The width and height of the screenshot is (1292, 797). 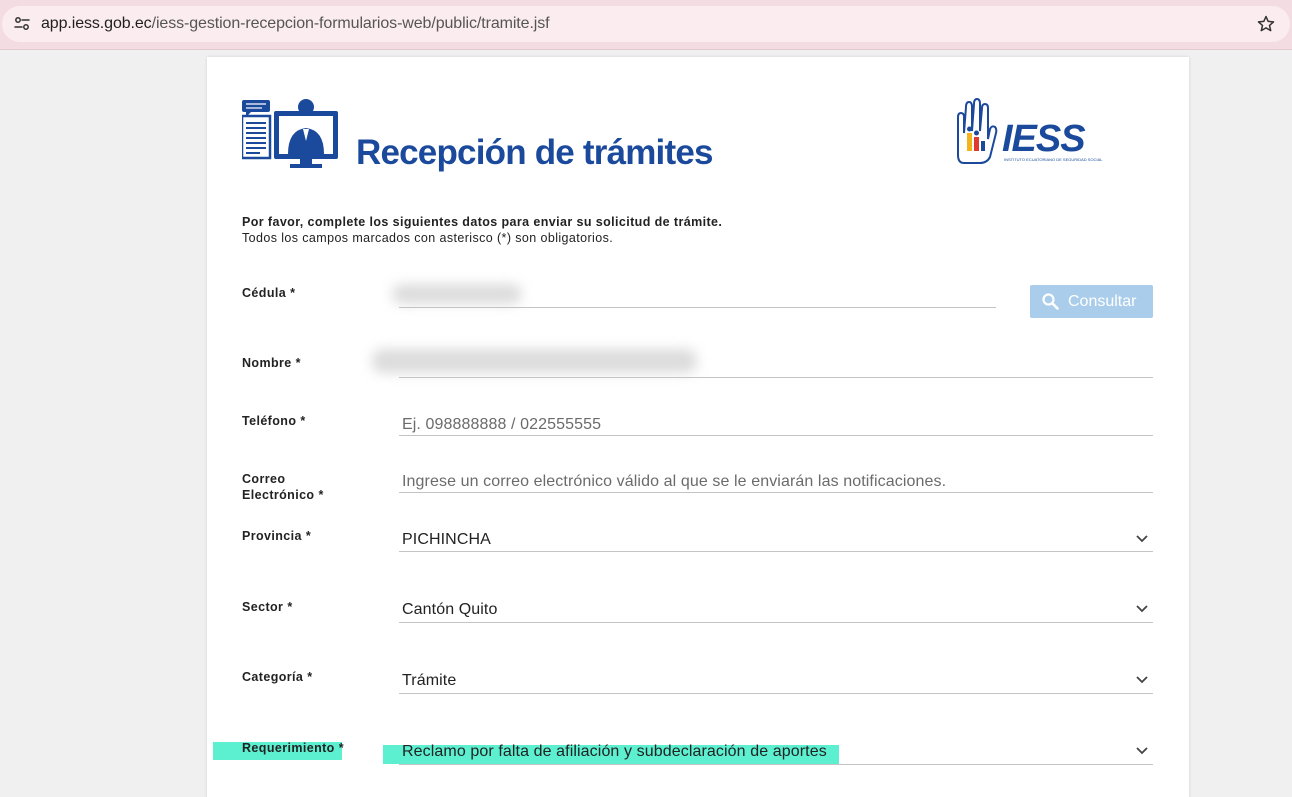 What do you see at coordinates (1050, 301) in the screenshot?
I see `search-icon` at bounding box center [1050, 301].